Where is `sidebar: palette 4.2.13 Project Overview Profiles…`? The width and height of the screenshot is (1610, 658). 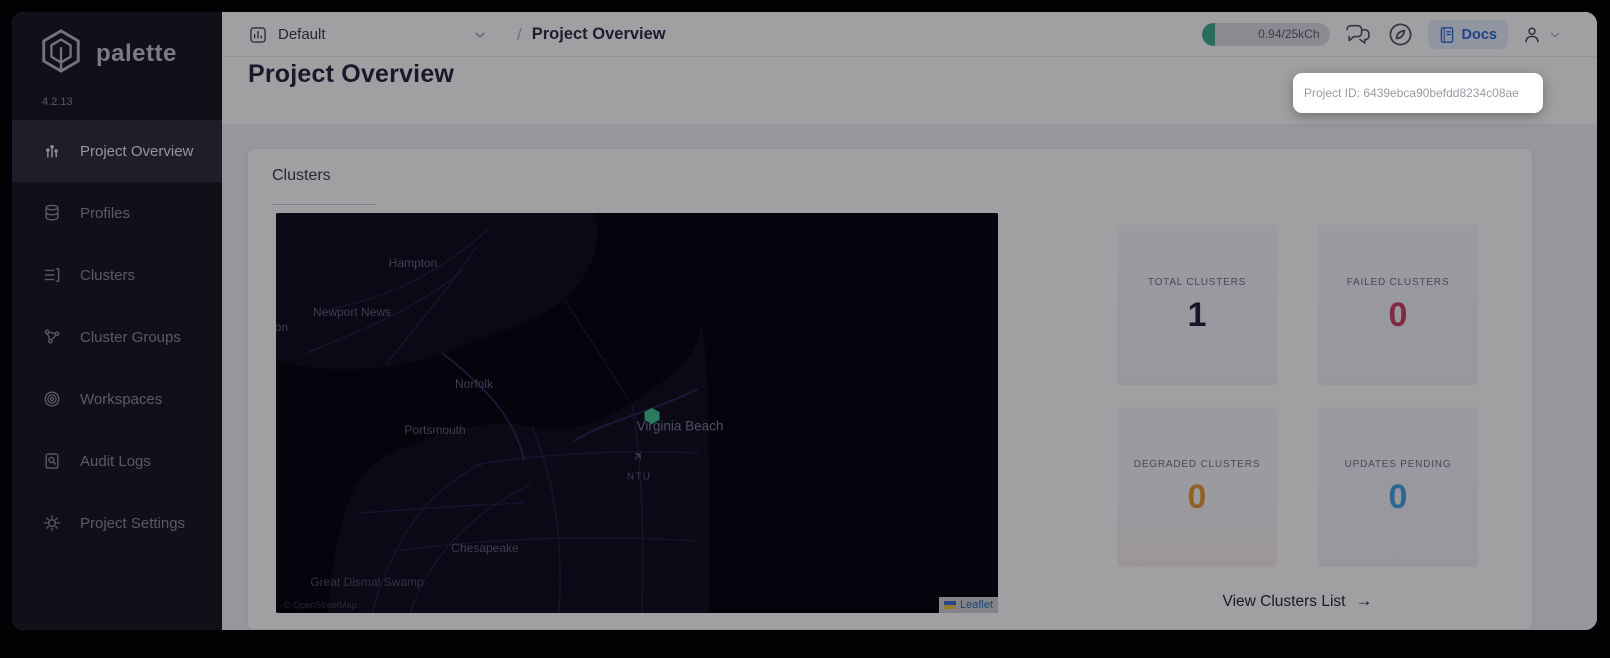 sidebar: palette 4.2.13 Project Overview Profiles… is located at coordinates (117, 321).